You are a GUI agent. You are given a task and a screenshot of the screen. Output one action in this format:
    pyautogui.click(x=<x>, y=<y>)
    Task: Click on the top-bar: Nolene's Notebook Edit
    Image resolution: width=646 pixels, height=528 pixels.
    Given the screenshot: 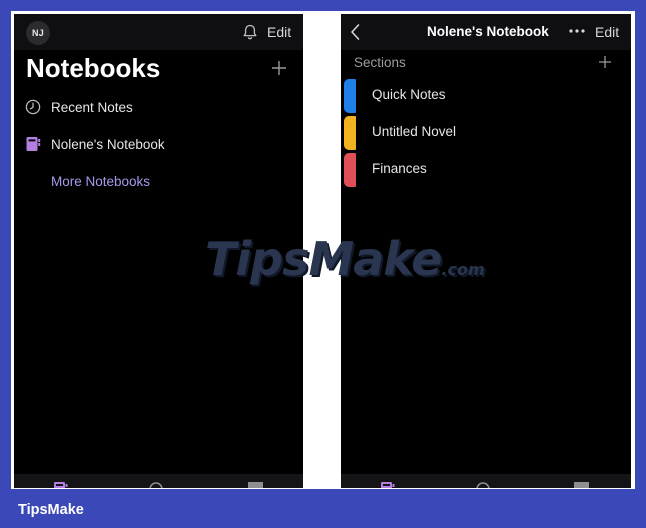 What is the action you would take?
    pyautogui.click(x=486, y=32)
    